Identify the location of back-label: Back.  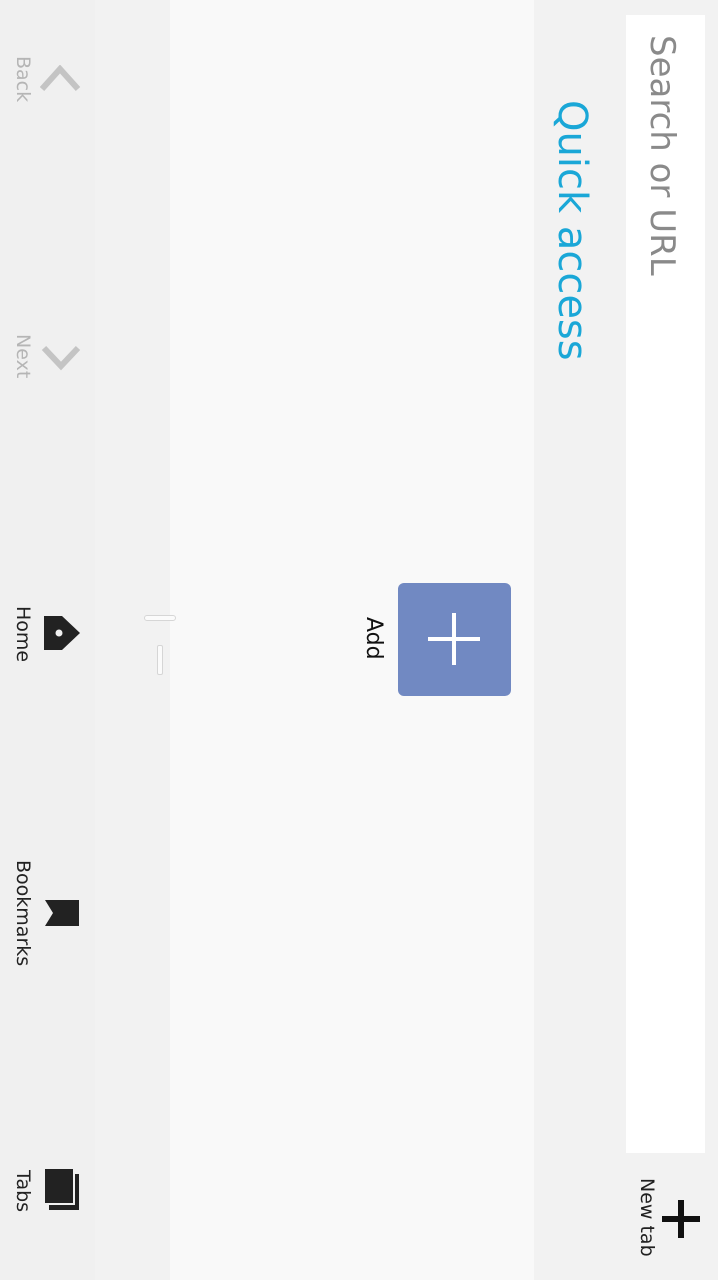
(23, 79).